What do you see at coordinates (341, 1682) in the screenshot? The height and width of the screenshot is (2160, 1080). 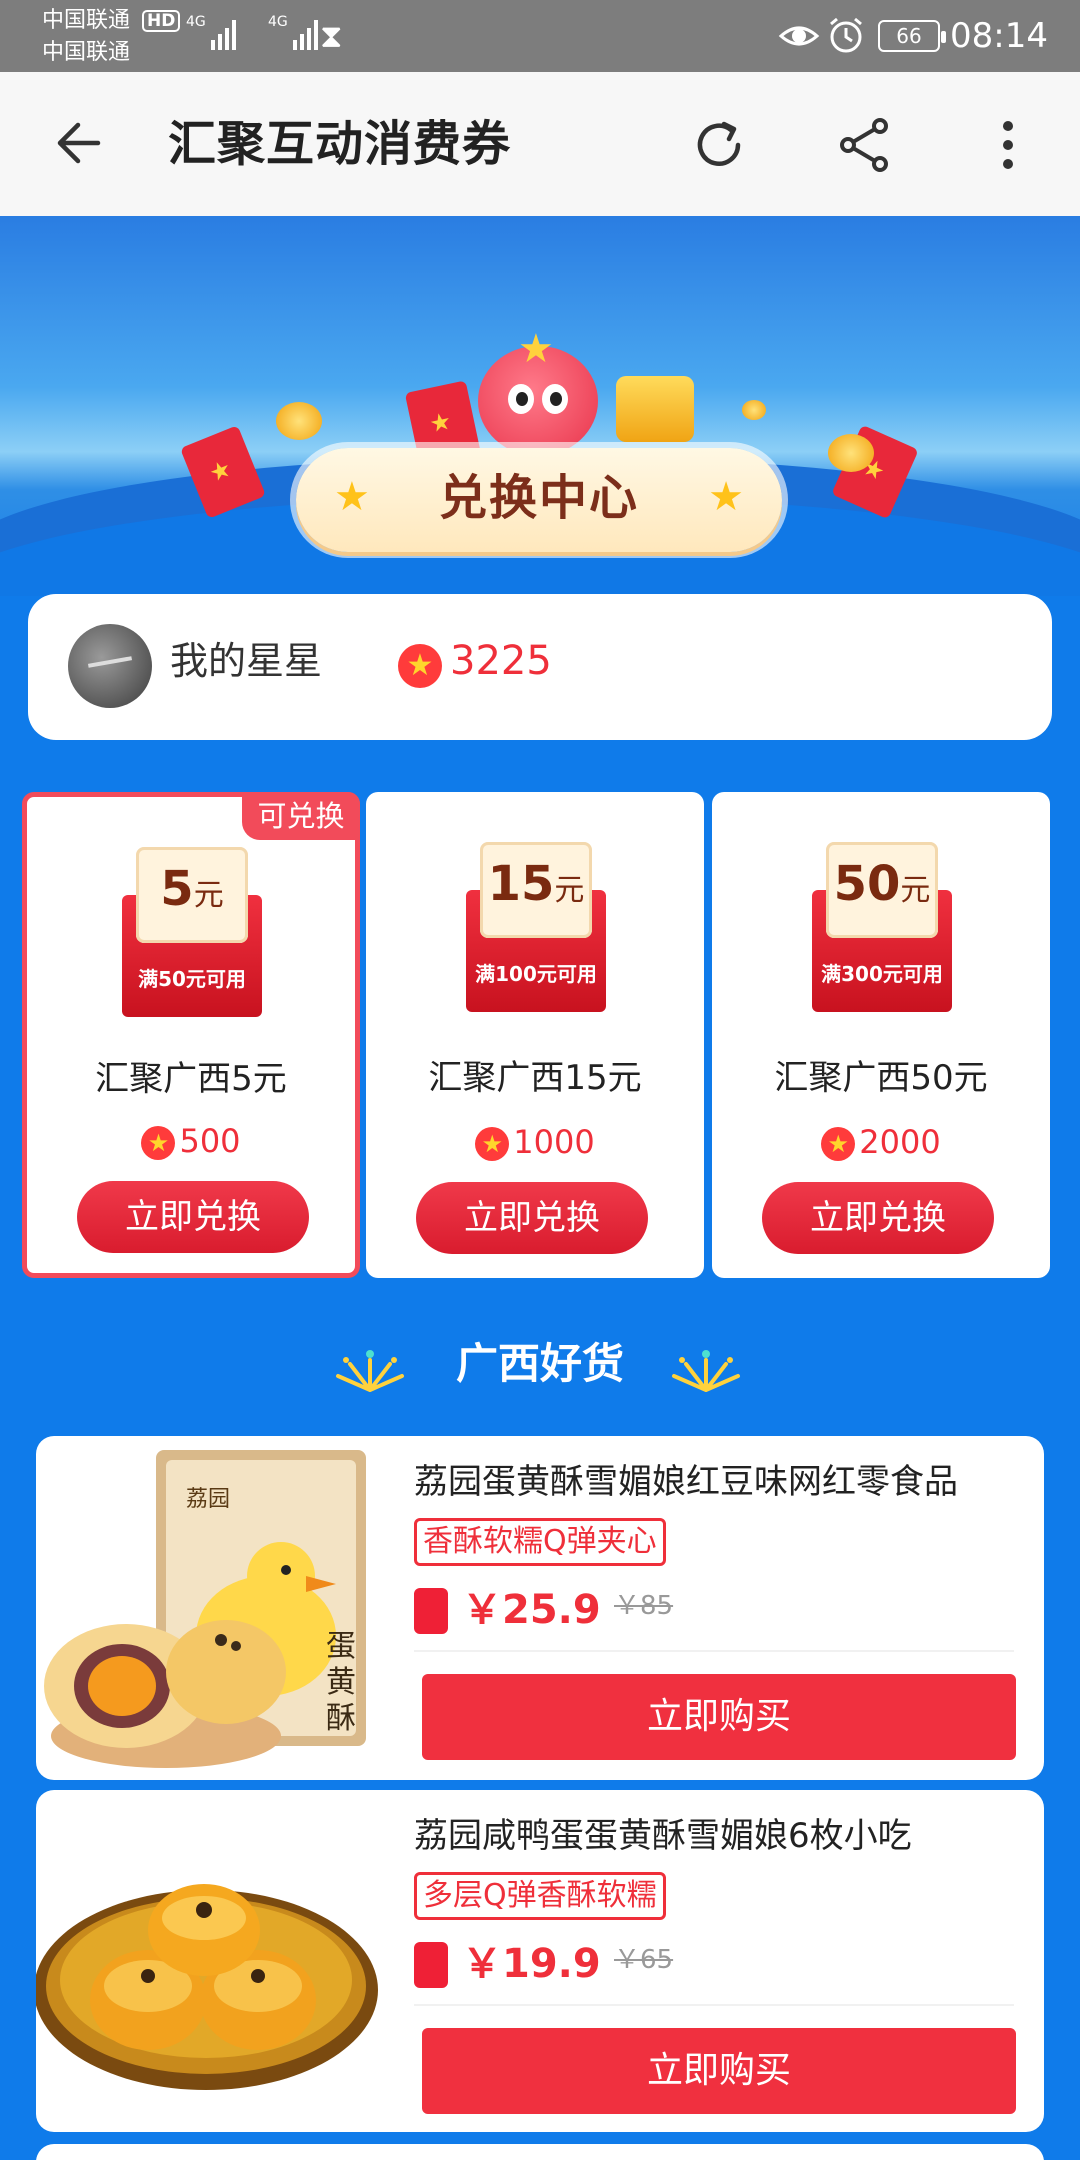 I see `svg-text: 黄` at bounding box center [341, 1682].